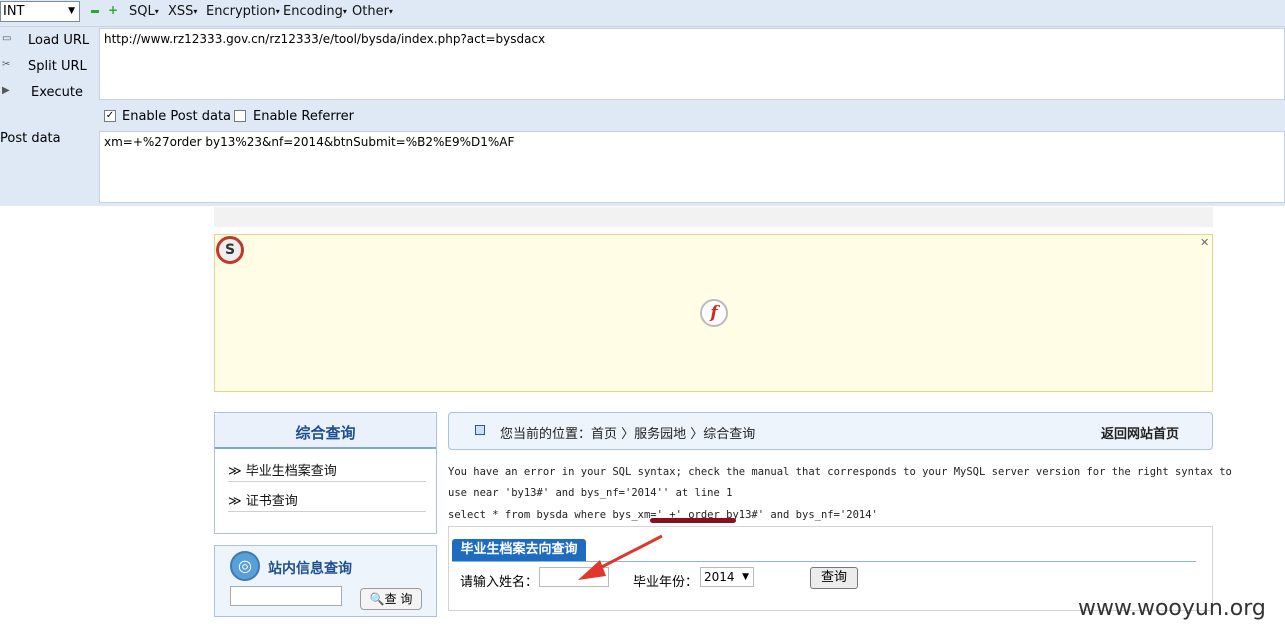  What do you see at coordinates (620, 557) in the screenshot?
I see `annotation-arrow` at bounding box center [620, 557].